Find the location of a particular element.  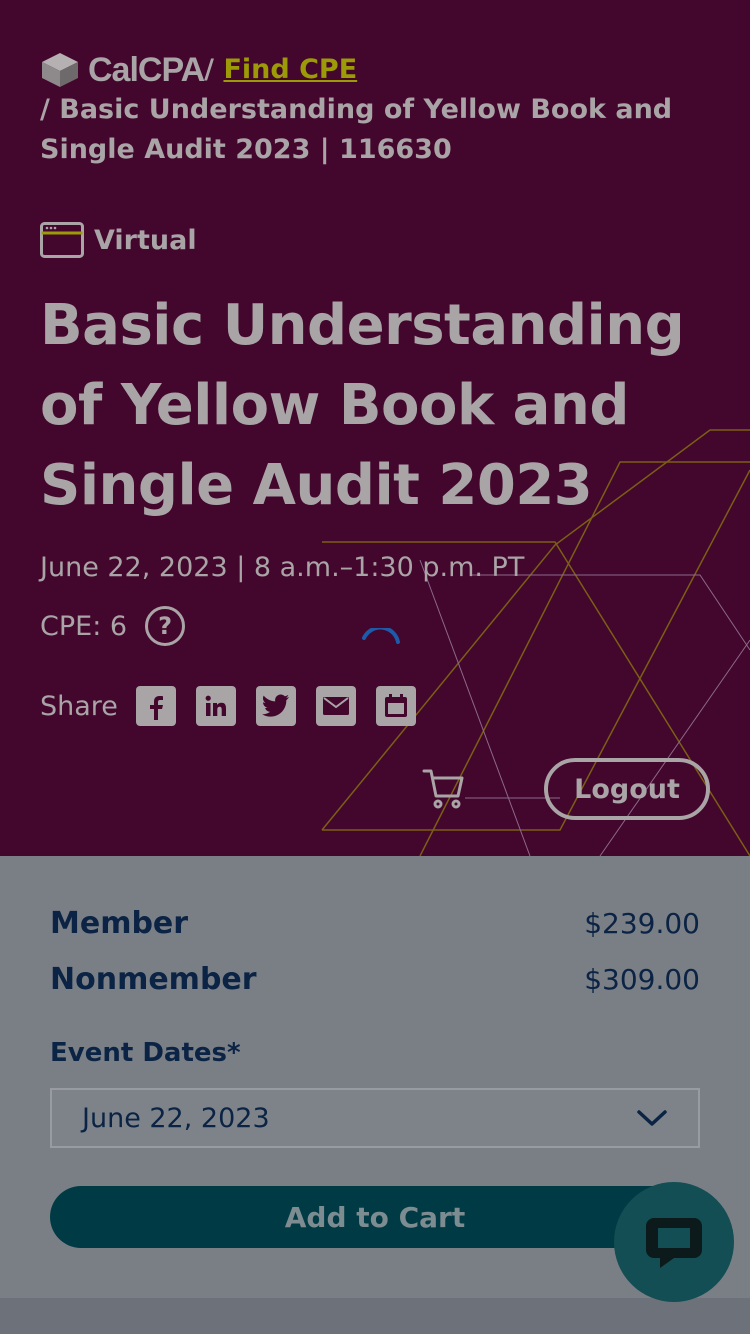

price-label: Member is located at coordinates (119, 923).